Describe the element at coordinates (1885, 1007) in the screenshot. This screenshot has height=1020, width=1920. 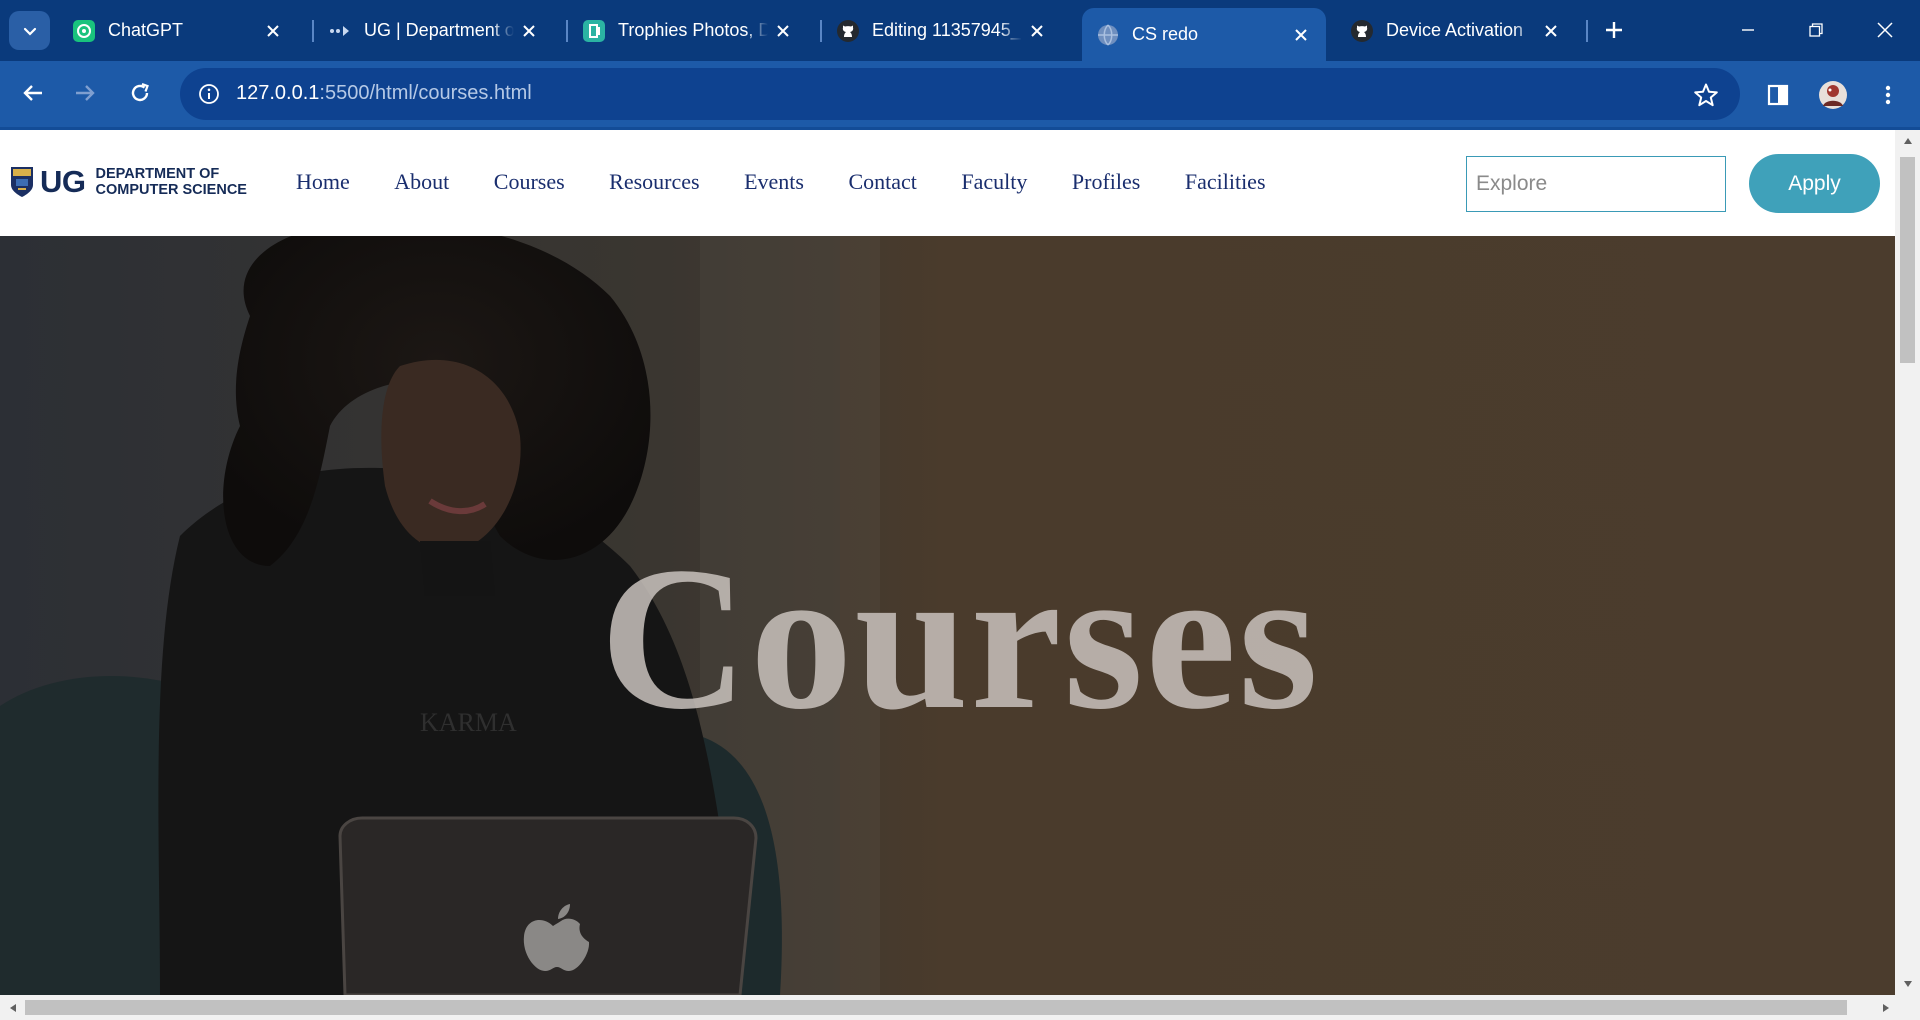
I see `scroll-right-icon` at that location.